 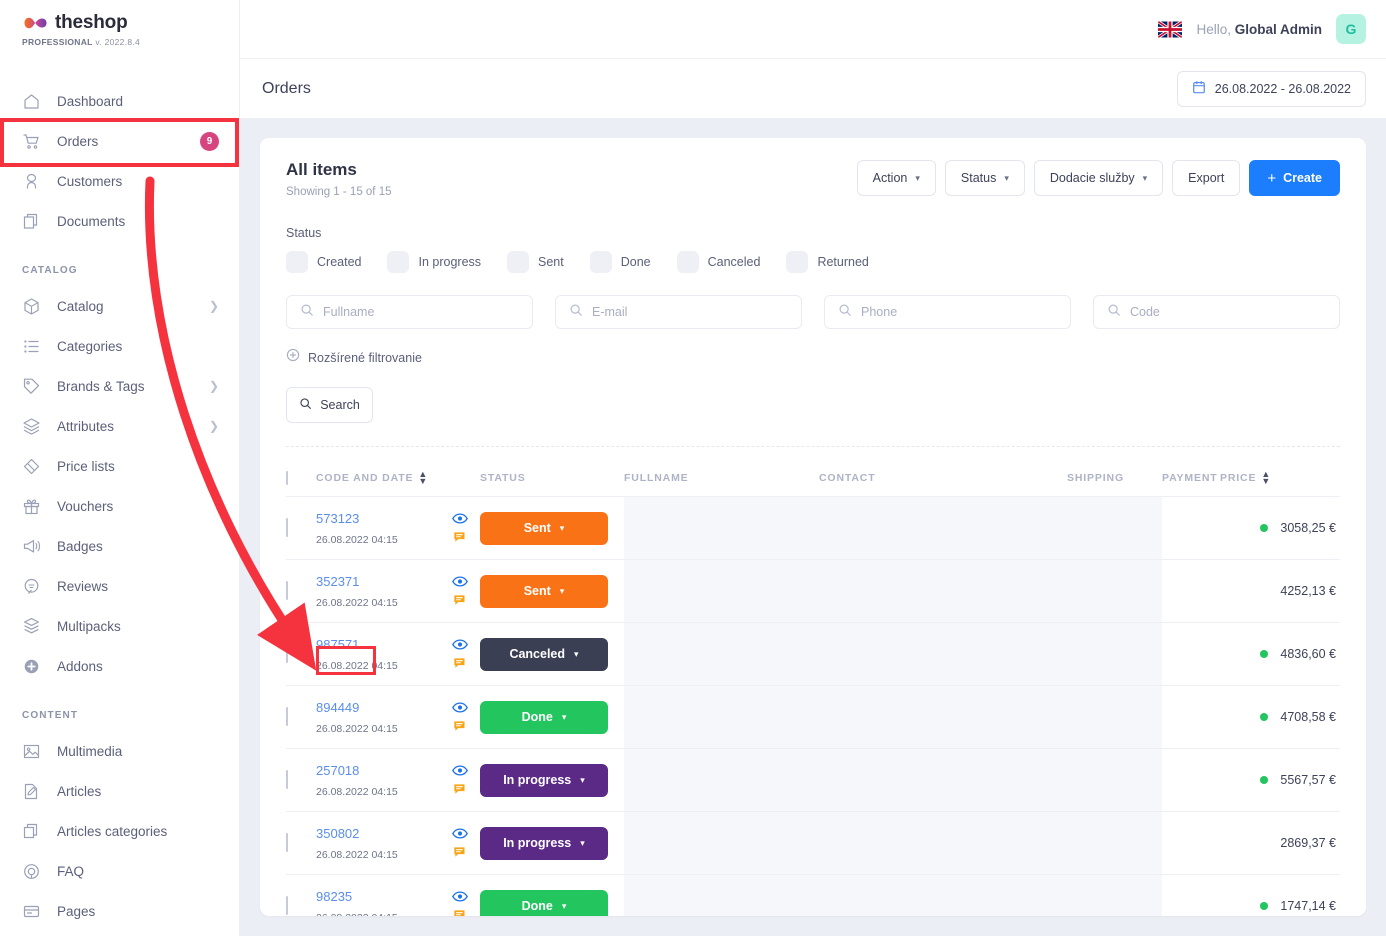 I want to click on sidebar-item-attributes: Attributes ❯, so click(x=119, y=426).